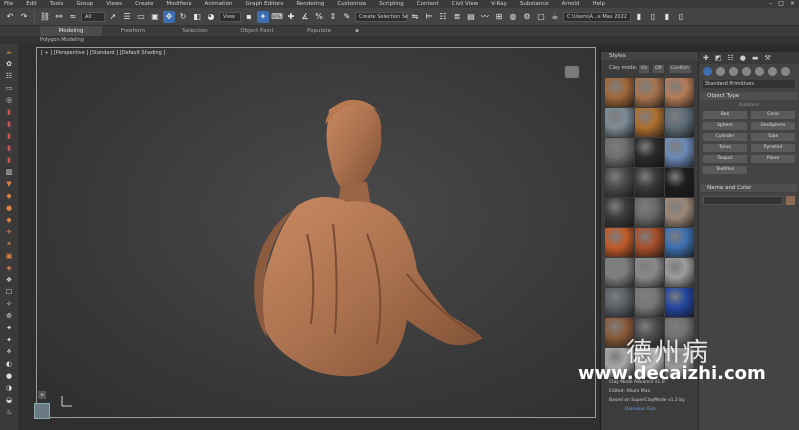 The image size is (799, 430). Describe the element at coordinates (211, 17) in the screenshot. I see `placement-icon: ◕` at that location.